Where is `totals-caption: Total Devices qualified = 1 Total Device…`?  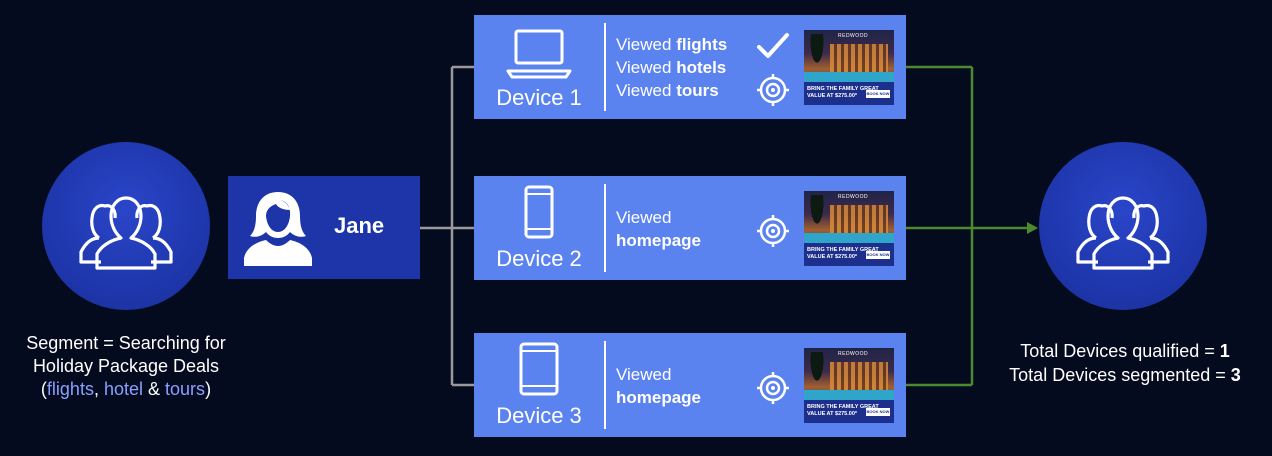 totals-caption: Total Devices qualified = 1 Total Device… is located at coordinates (1125, 363).